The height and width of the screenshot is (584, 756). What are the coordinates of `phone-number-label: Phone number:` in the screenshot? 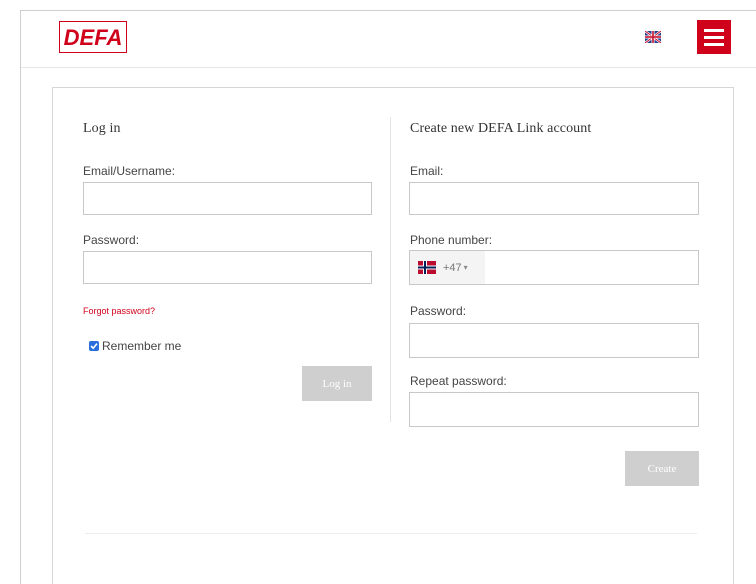 It's located at (451, 240).